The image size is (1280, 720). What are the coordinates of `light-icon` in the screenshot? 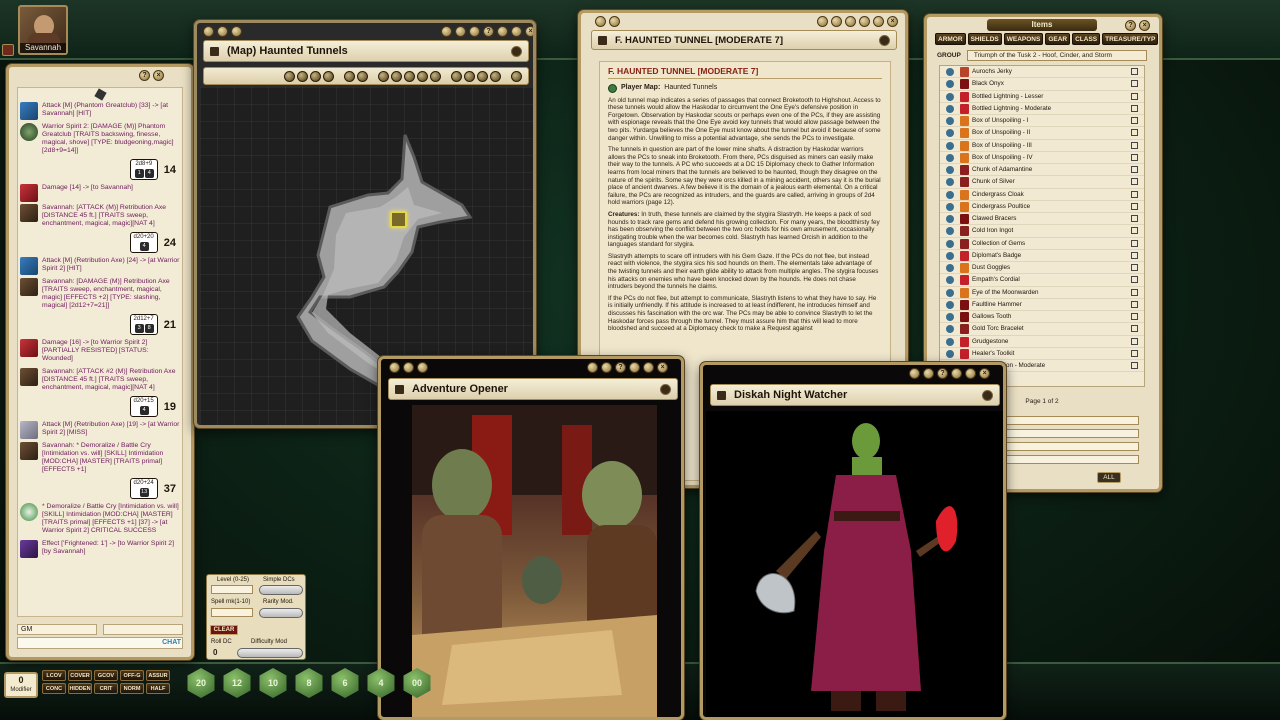 It's located at (396, 76).